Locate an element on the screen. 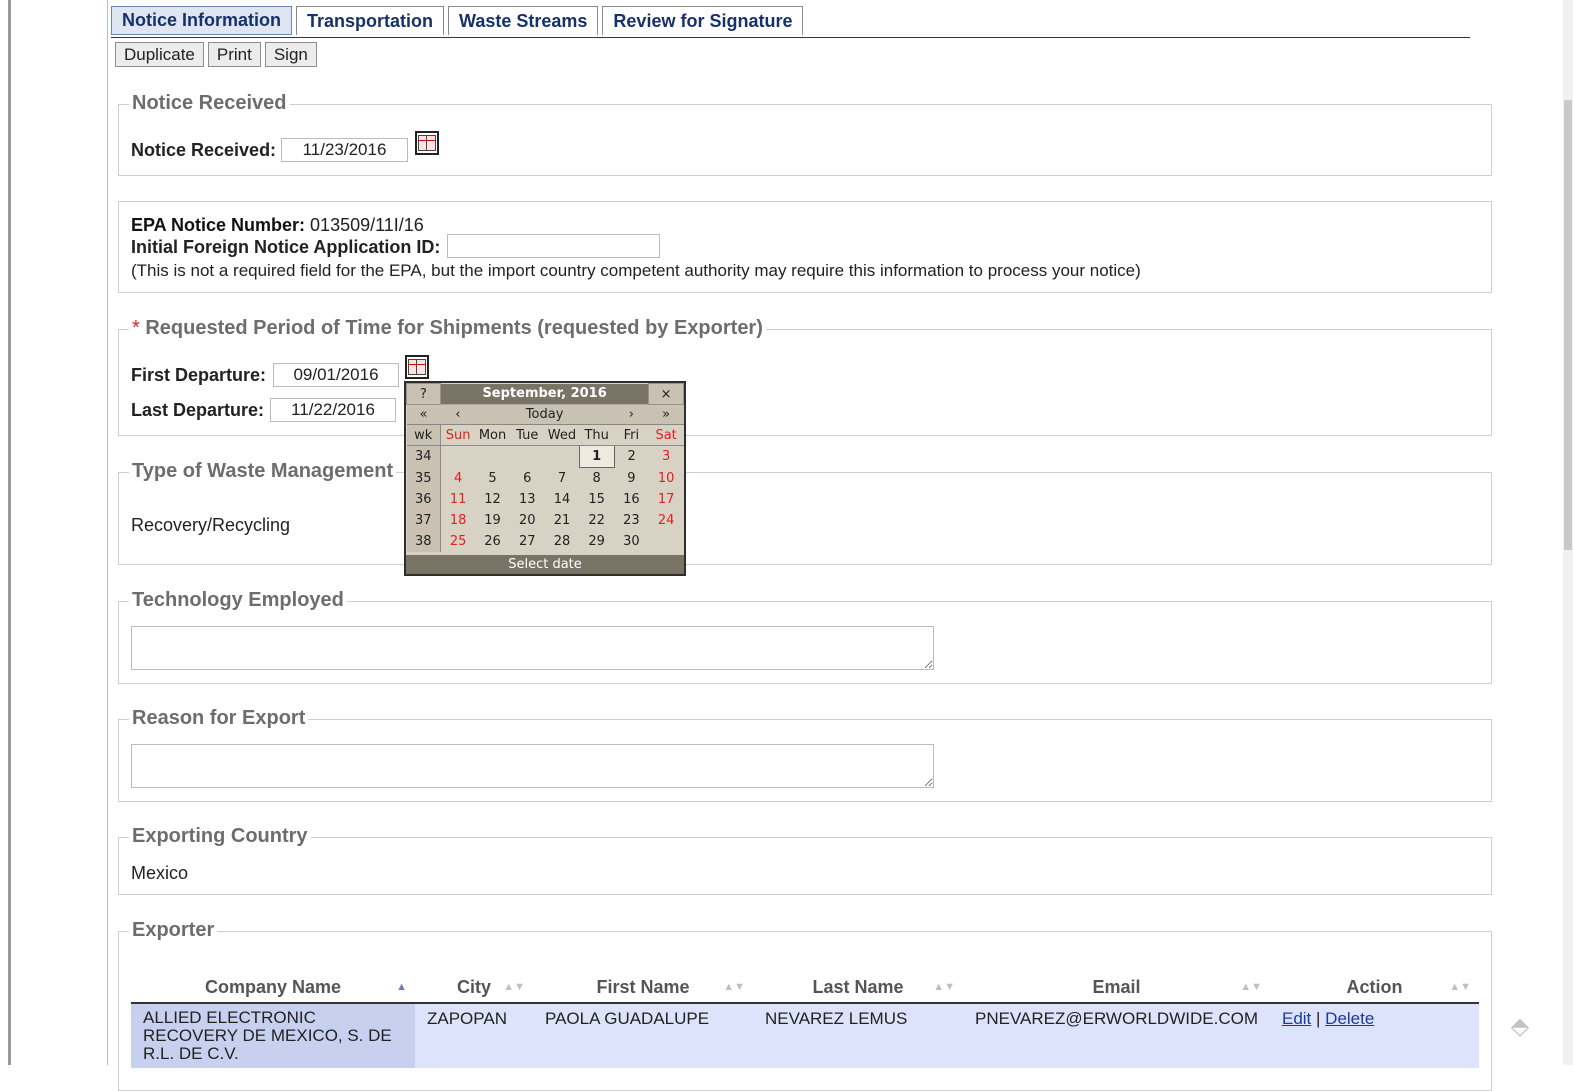 Image resolution: width=1573 pixels, height=1091 pixels. calendar-day-cell: 5 is located at coordinates (492, 479).